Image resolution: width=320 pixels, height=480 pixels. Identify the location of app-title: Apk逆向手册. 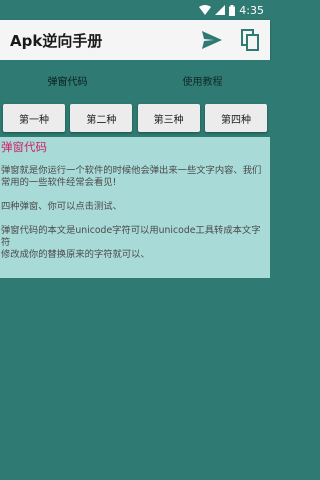
(56, 40).